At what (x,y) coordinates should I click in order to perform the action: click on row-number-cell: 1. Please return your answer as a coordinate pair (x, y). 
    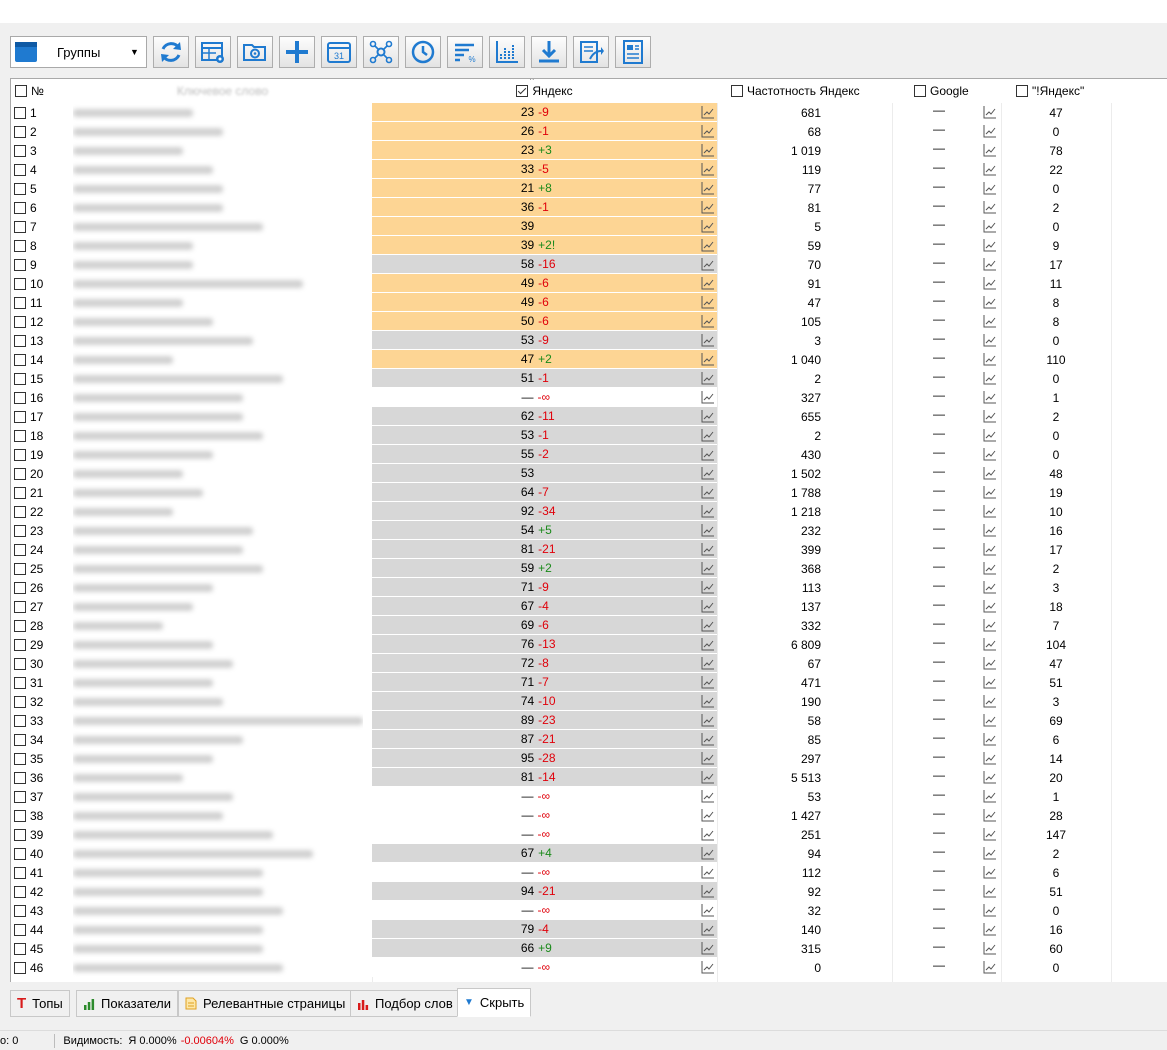
    Looking at the image, I should click on (44, 112).